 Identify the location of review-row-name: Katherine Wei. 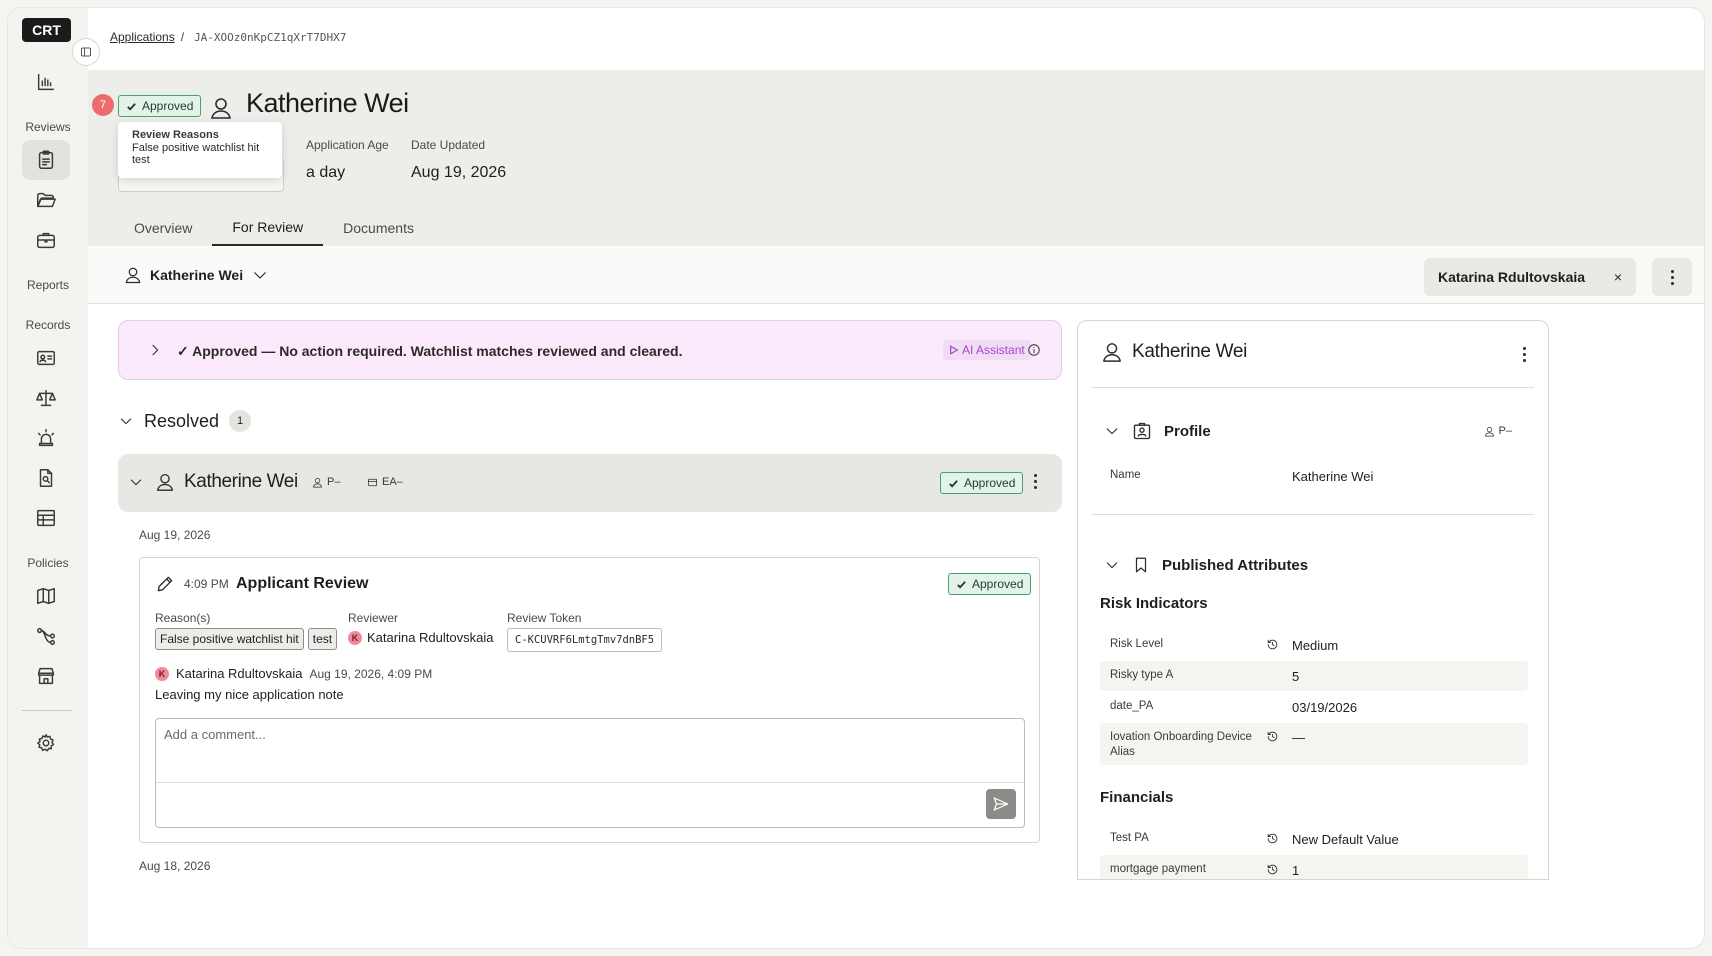
(241, 481).